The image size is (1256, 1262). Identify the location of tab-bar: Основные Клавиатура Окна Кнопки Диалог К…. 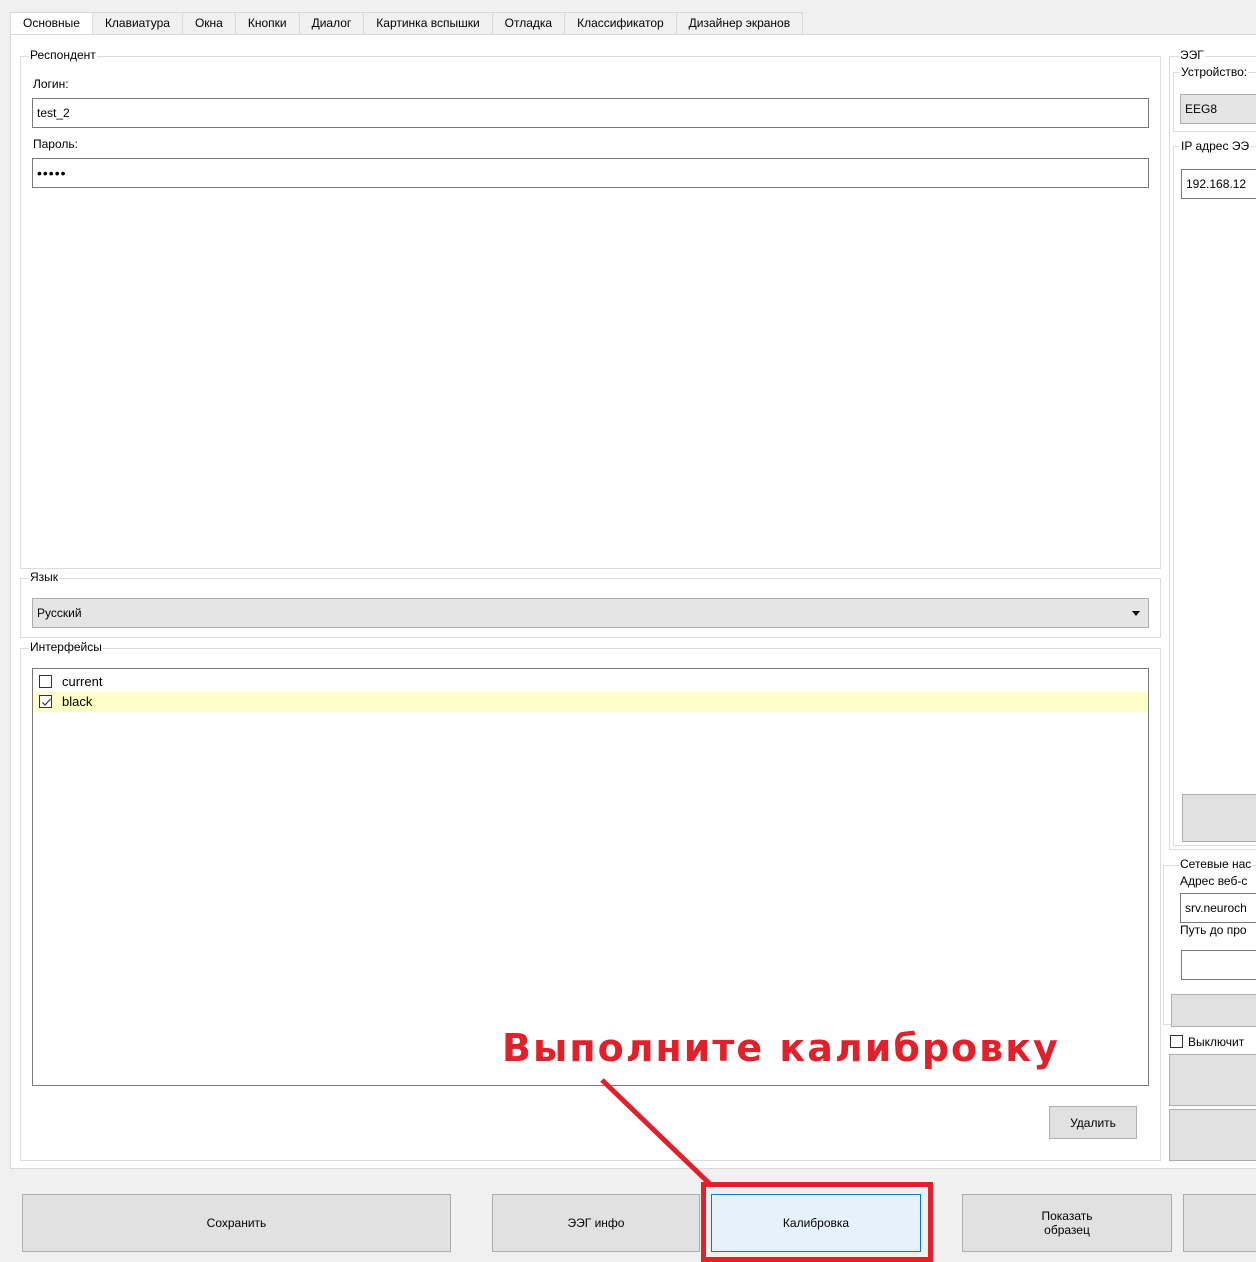
(407, 24).